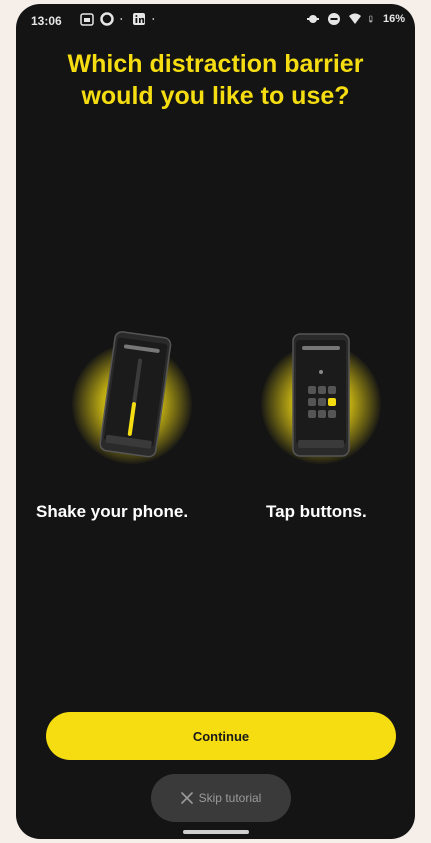 The width and height of the screenshot is (431, 843). I want to click on system-icons: 16%, so click(355, 19).